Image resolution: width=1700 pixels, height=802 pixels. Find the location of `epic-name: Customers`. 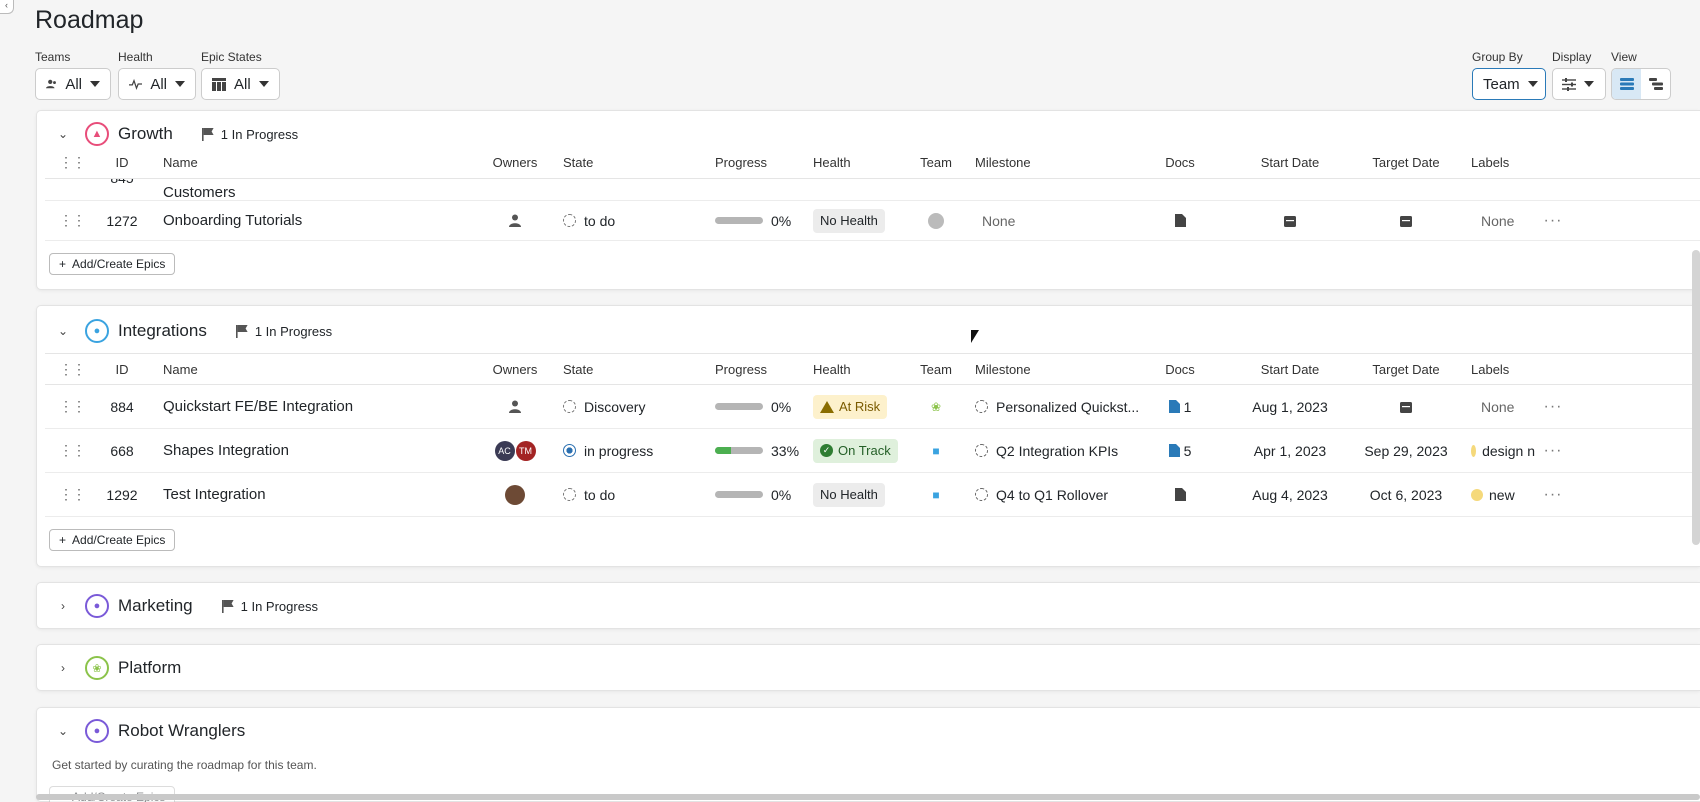

epic-name: Customers is located at coordinates (199, 190).